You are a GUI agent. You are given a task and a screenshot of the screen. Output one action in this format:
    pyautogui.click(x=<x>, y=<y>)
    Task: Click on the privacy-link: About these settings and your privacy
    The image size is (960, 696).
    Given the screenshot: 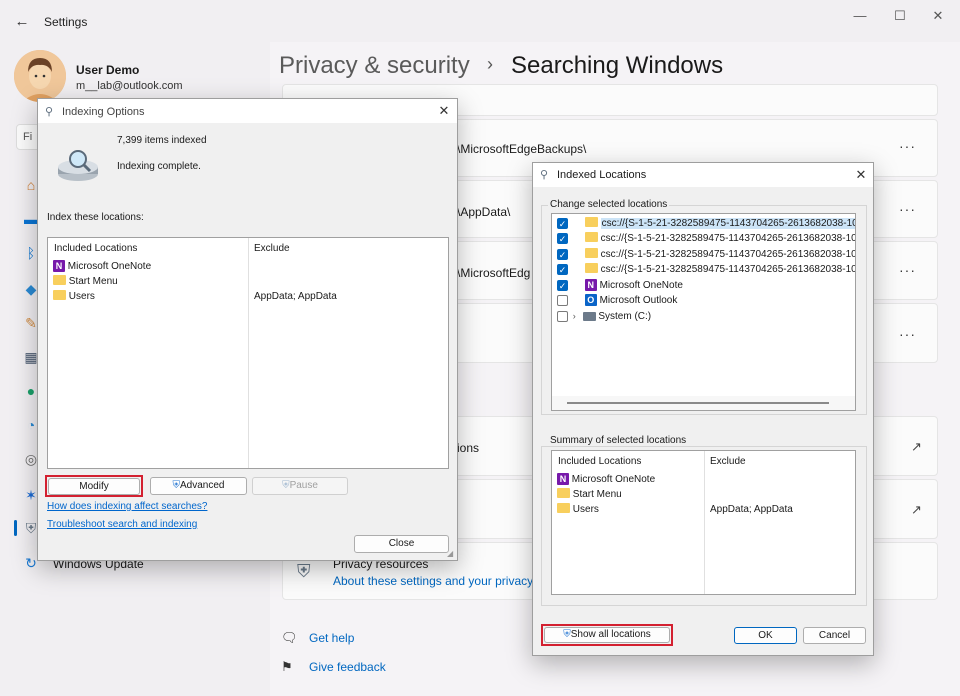 What is the action you would take?
    pyautogui.click(x=433, y=581)
    